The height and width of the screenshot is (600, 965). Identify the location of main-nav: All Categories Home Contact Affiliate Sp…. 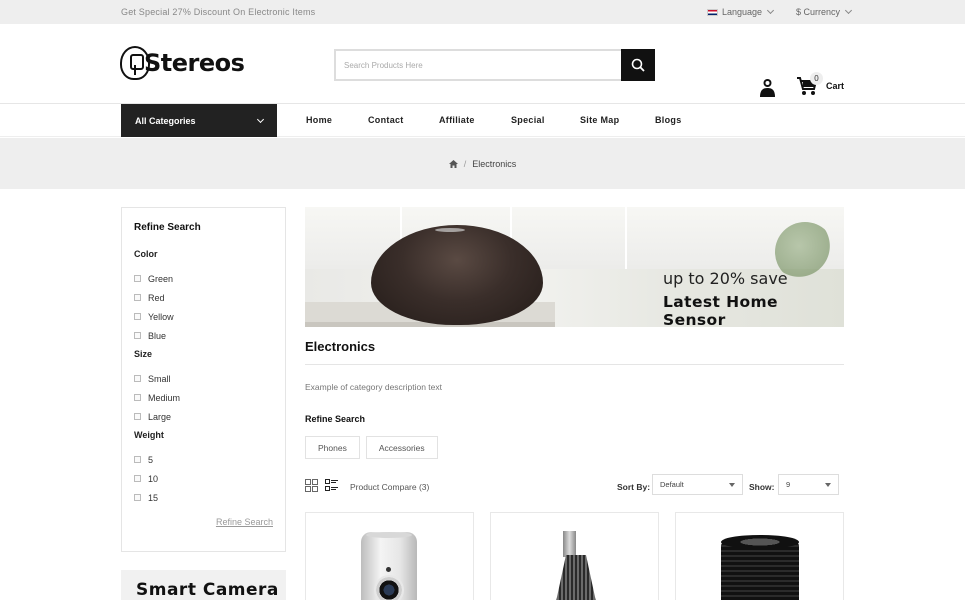
(482, 120).